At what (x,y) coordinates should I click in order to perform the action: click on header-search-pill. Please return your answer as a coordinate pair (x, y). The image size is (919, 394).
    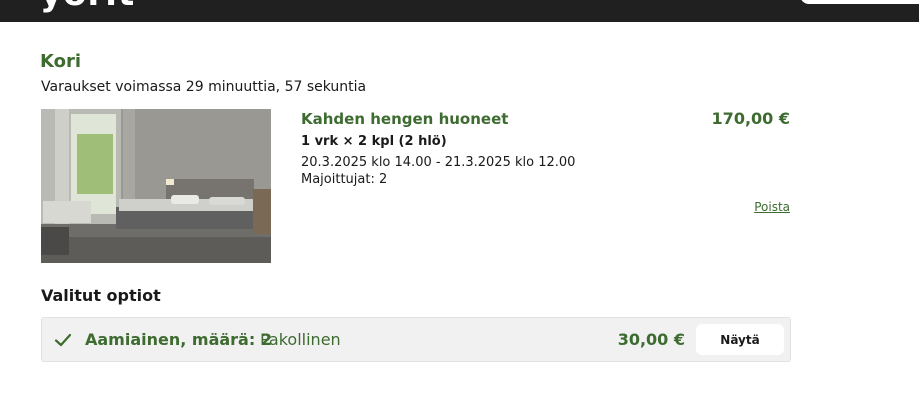
    Looking at the image, I should click on (859, 2).